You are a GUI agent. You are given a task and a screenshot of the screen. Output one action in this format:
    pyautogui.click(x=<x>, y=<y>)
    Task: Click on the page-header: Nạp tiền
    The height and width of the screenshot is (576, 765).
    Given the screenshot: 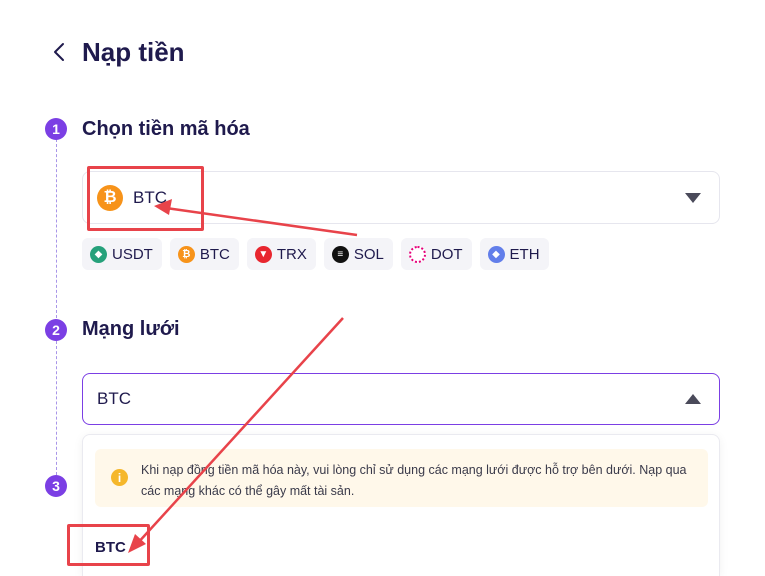 What is the action you would take?
    pyautogui.click(x=116, y=52)
    